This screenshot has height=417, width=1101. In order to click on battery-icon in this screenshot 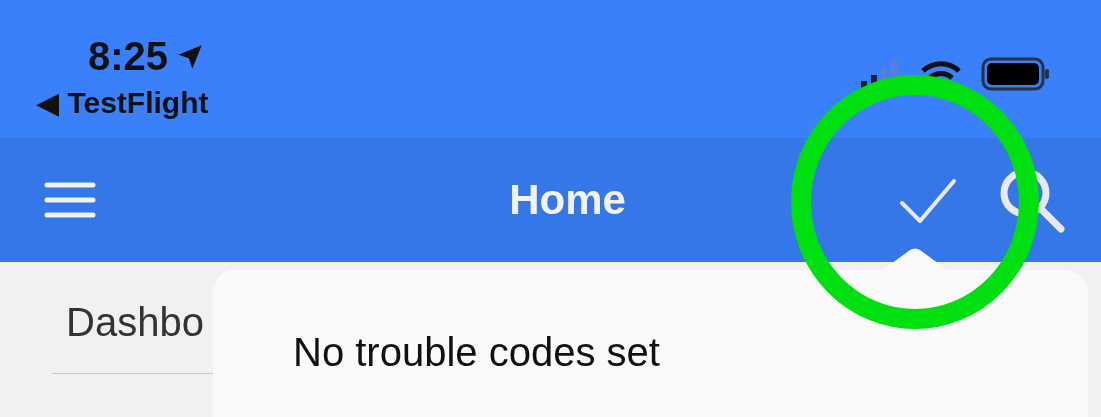, I will do `click(1016, 74)`.